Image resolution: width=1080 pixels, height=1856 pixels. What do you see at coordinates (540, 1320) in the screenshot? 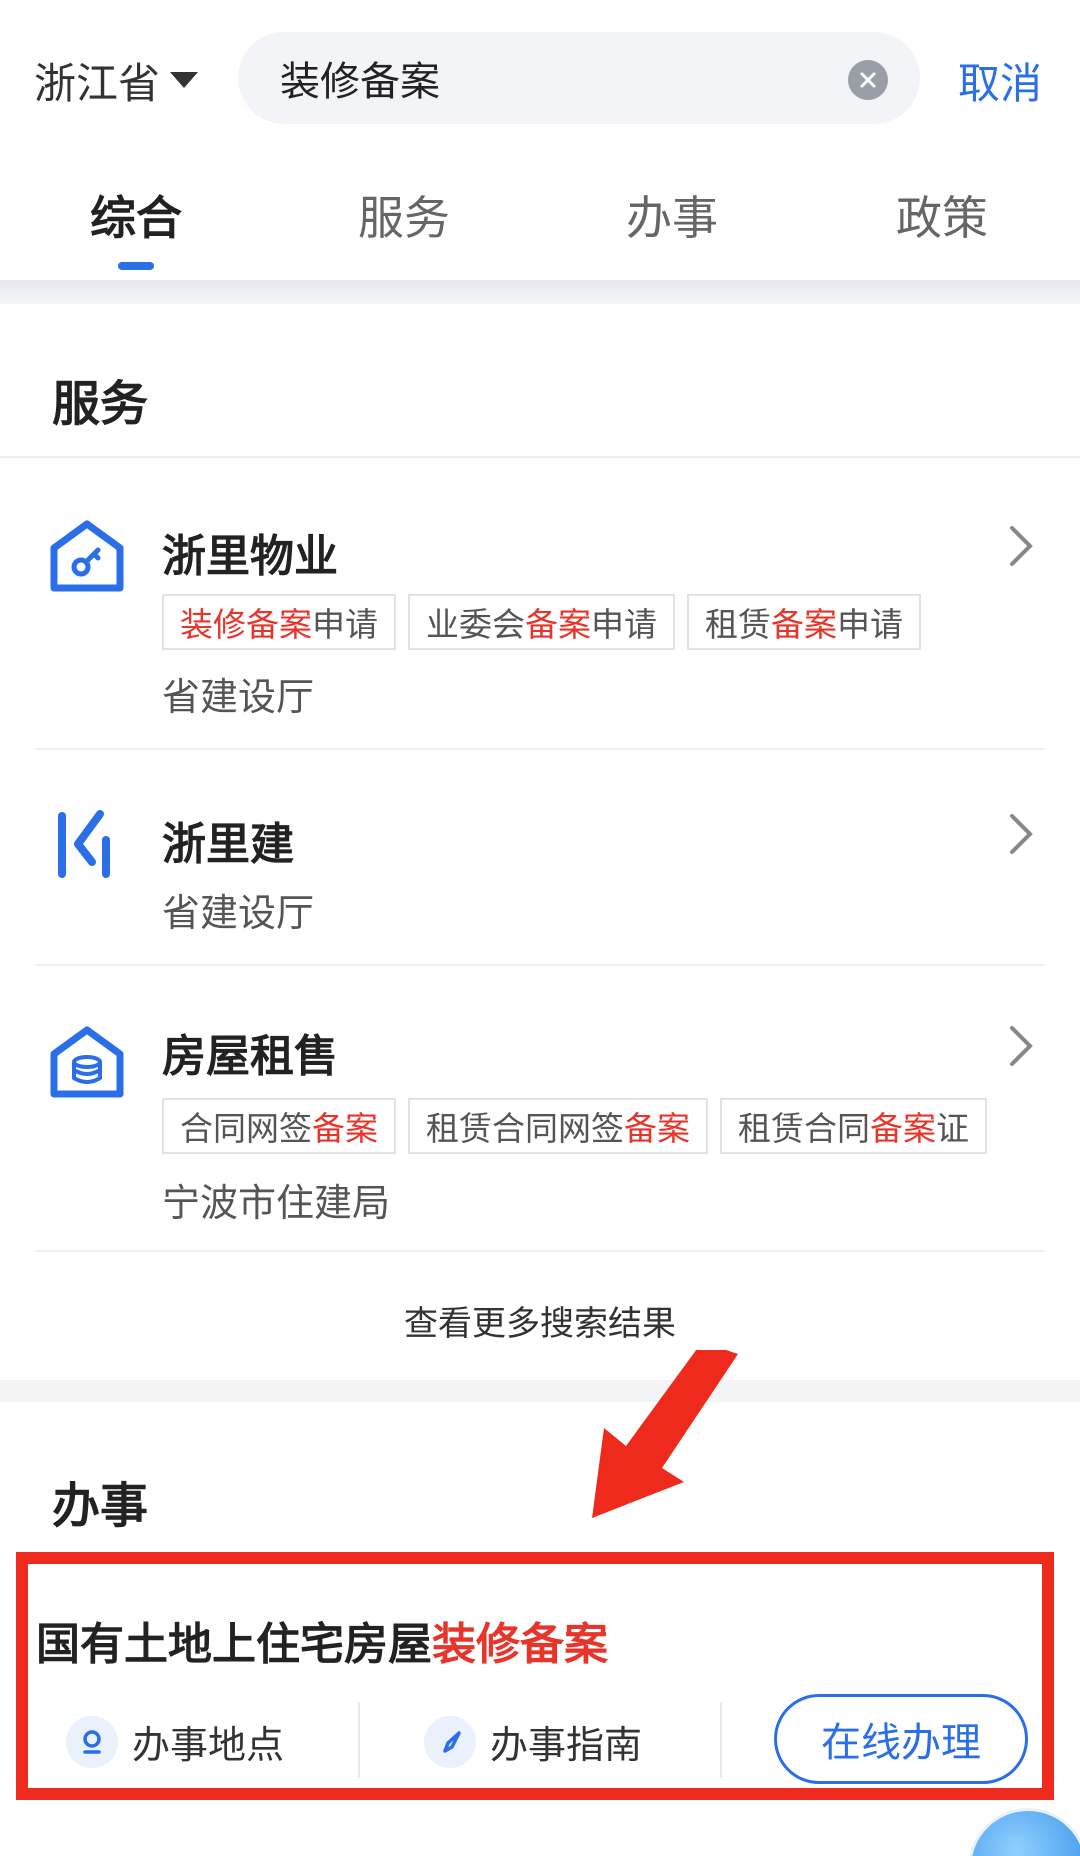
I see `more-results-link: 查看更多搜索结果` at bounding box center [540, 1320].